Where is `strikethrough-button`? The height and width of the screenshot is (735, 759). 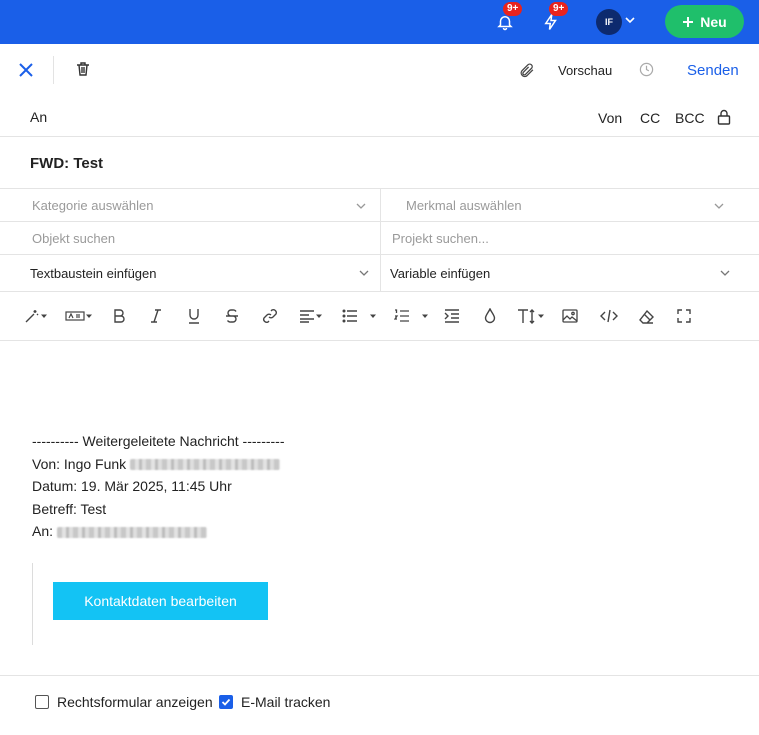
strikethrough-button is located at coordinates (232, 316).